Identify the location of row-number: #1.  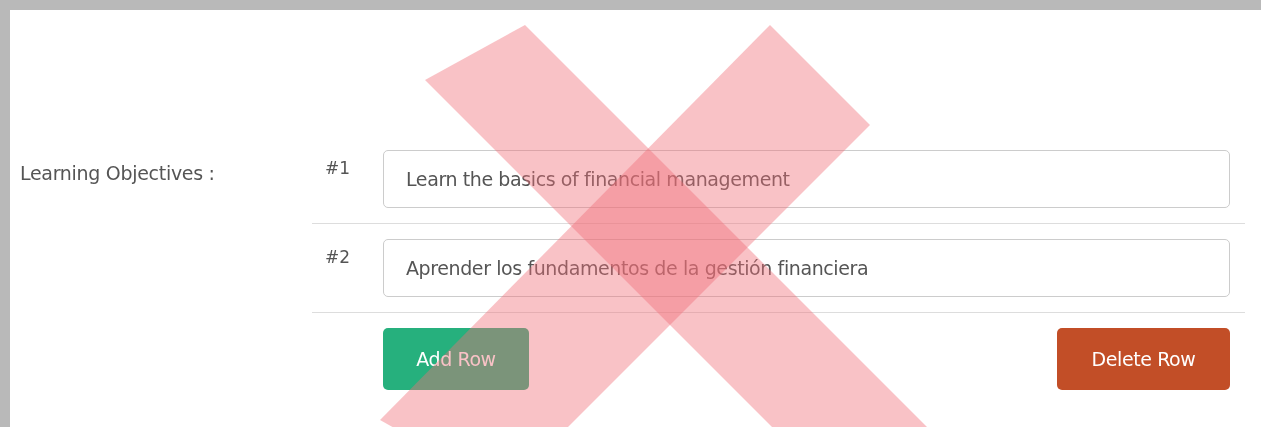
(338, 168).